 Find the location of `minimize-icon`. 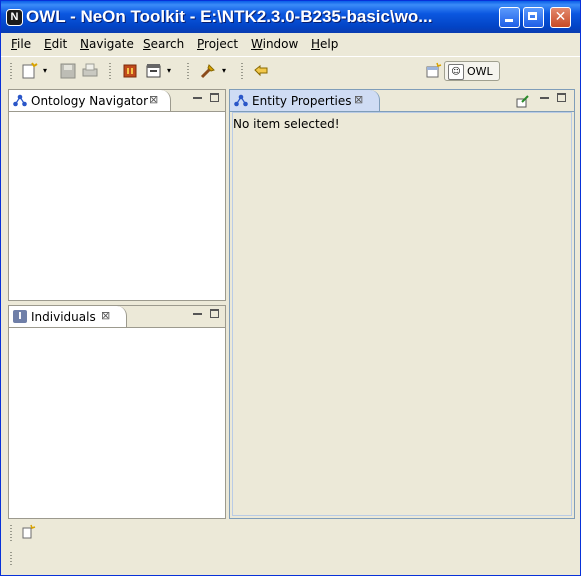

minimize-icon is located at coordinates (509, 17).